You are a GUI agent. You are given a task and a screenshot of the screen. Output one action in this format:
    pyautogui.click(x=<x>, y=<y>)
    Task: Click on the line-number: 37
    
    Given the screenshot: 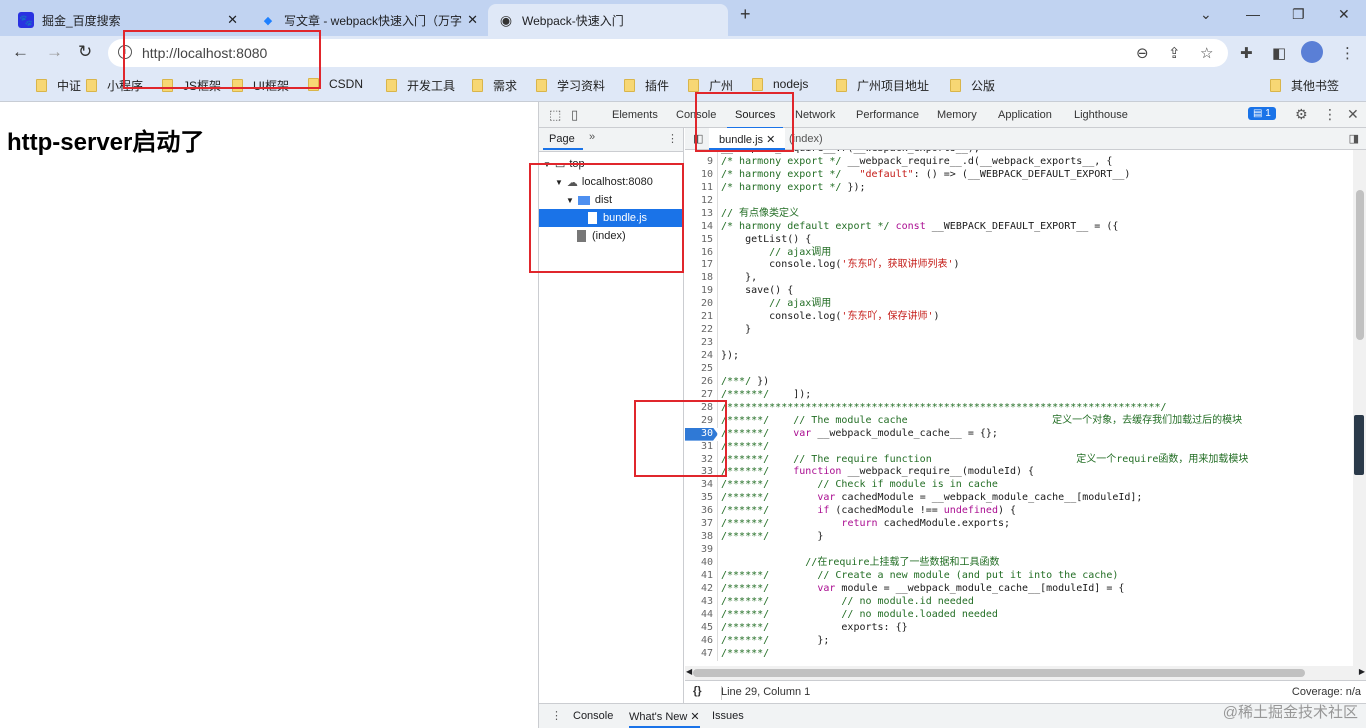 What is the action you would take?
    pyautogui.click(x=701, y=525)
    